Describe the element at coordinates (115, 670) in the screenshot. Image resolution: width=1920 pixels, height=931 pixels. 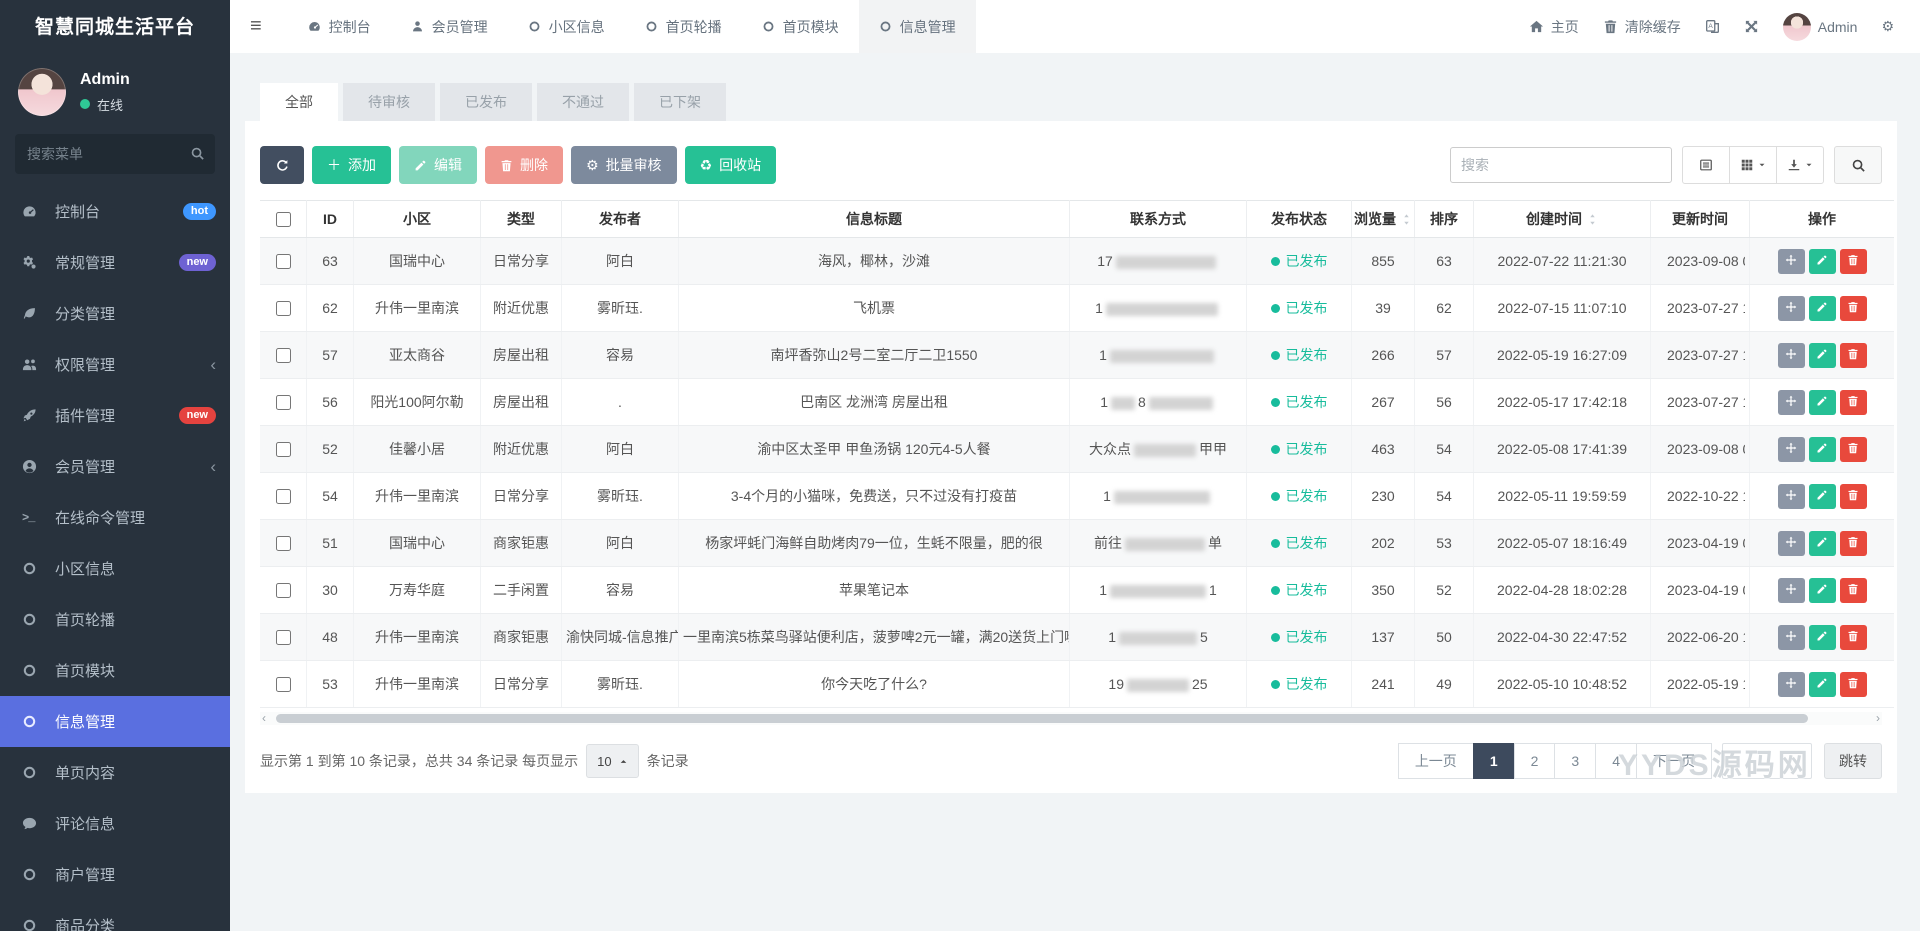
I see `sidebar-item-home-module: 首页模块` at that location.